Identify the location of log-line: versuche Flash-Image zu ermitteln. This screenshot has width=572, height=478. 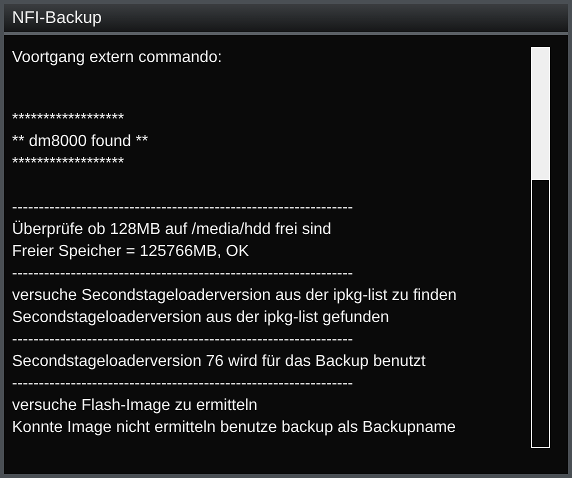
(135, 406).